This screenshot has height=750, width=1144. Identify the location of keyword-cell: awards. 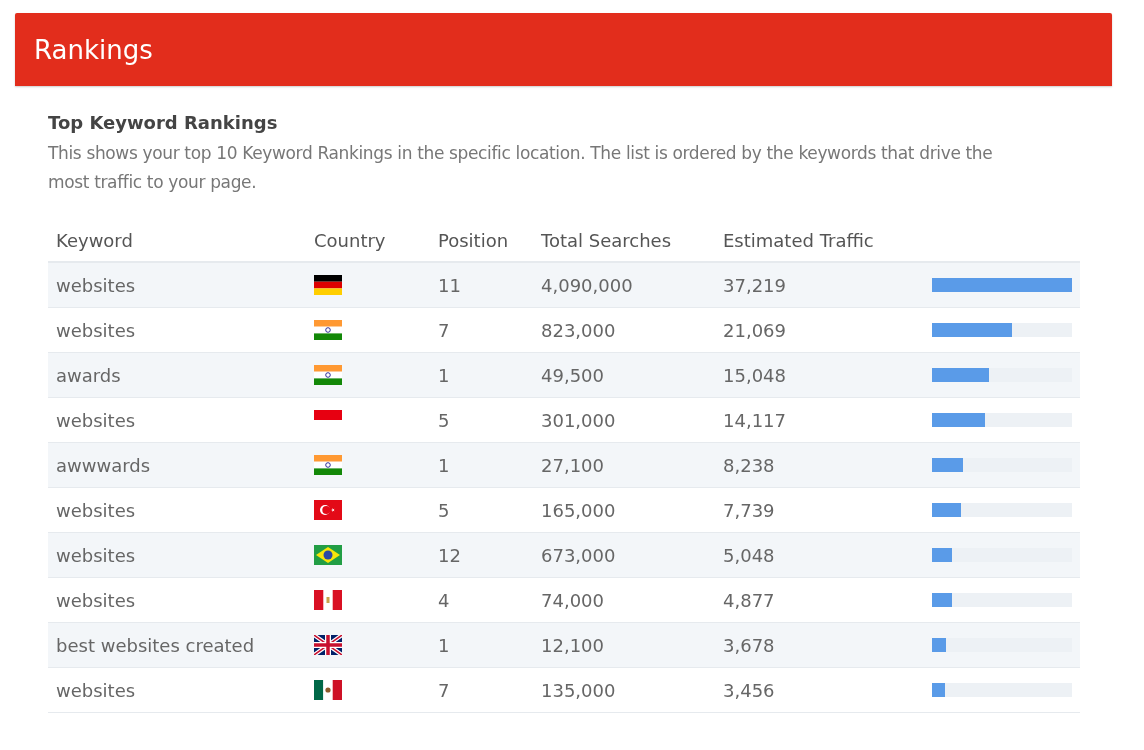
(88, 375).